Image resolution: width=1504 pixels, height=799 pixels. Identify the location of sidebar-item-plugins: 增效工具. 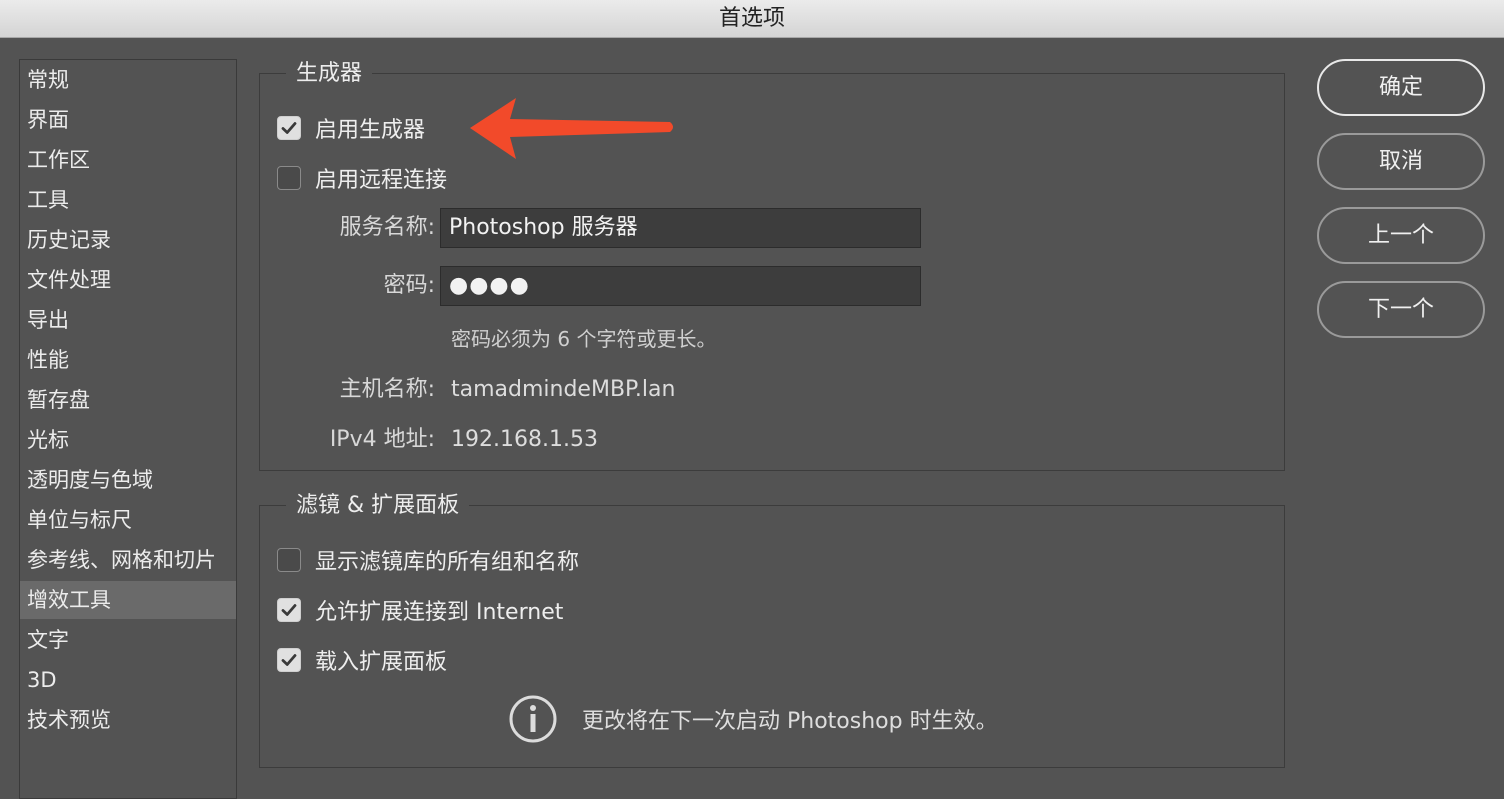
(128, 600).